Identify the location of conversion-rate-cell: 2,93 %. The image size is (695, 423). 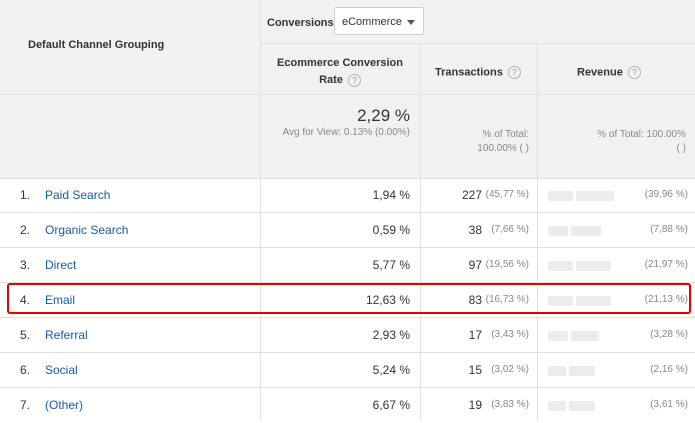
(391, 335).